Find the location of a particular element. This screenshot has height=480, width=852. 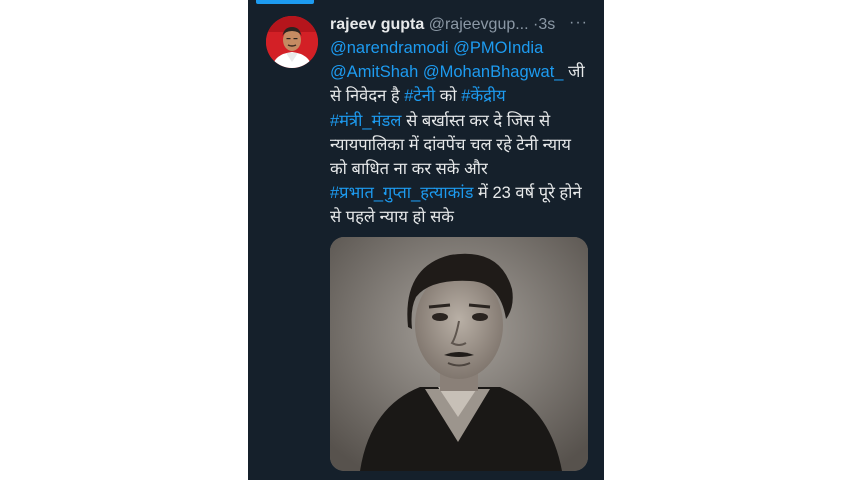

hashtag-link: #प्रभात_गुप्ता_हत्याकांड is located at coordinates (401, 193).